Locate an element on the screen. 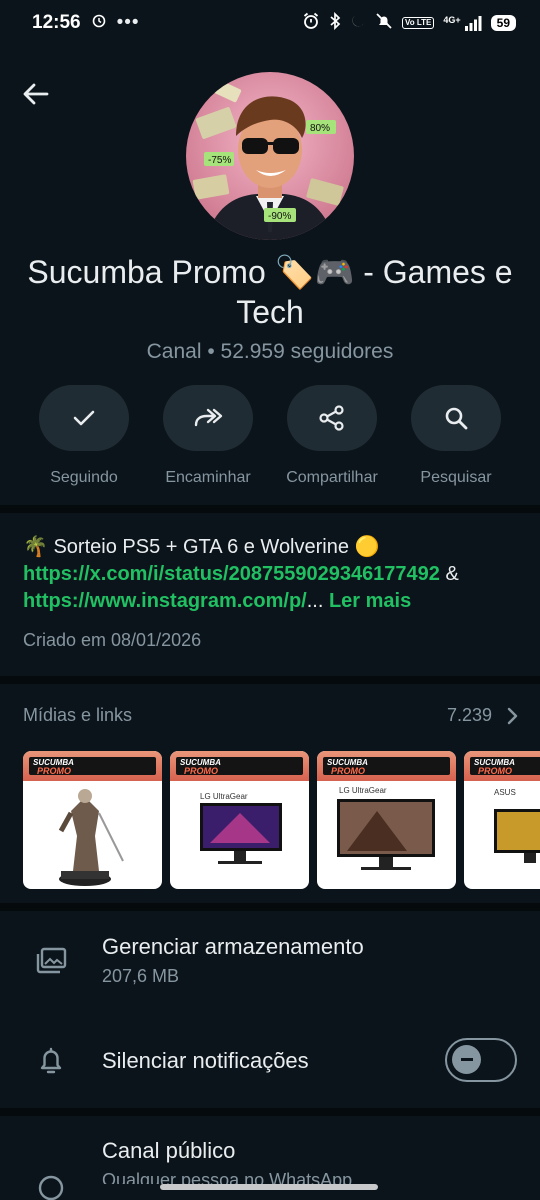 This screenshot has height=1200, width=540. media-count: 7.239 is located at coordinates (469, 715).